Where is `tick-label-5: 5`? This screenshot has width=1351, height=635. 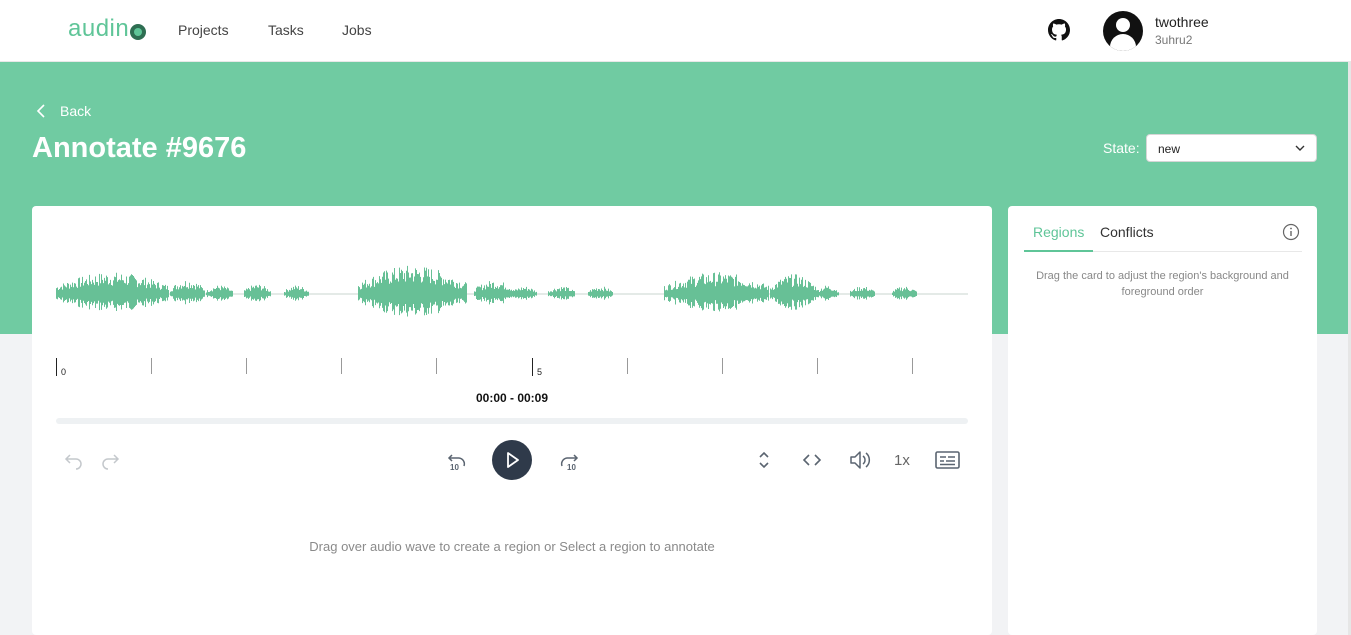 tick-label-5: 5 is located at coordinates (540, 372).